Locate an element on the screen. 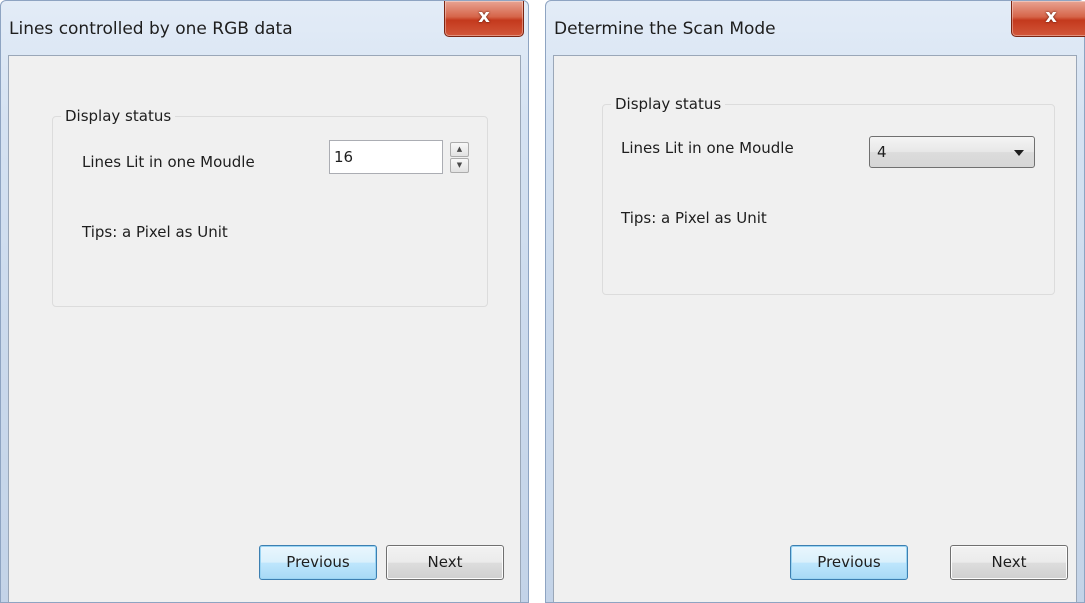 This screenshot has width=1085, height=603. dialog-title: Determine the Scan Mode is located at coordinates (665, 29).